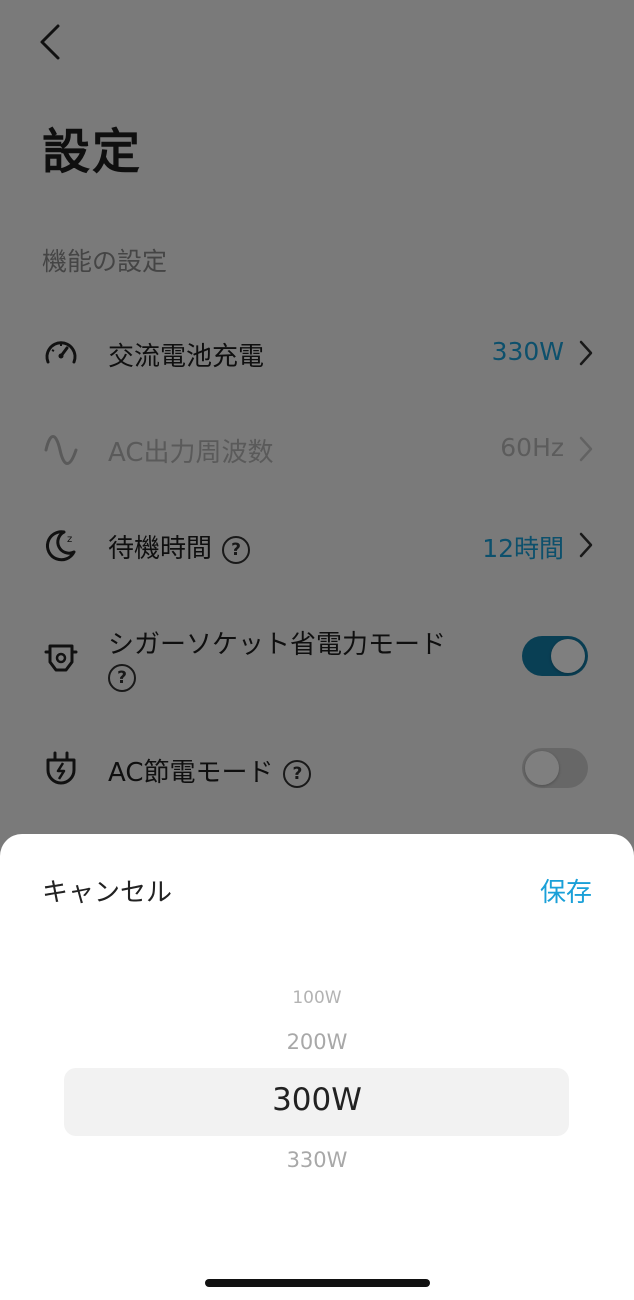 The width and height of the screenshot is (634, 1300). I want to click on save-button: 保存, so click(566, 890).